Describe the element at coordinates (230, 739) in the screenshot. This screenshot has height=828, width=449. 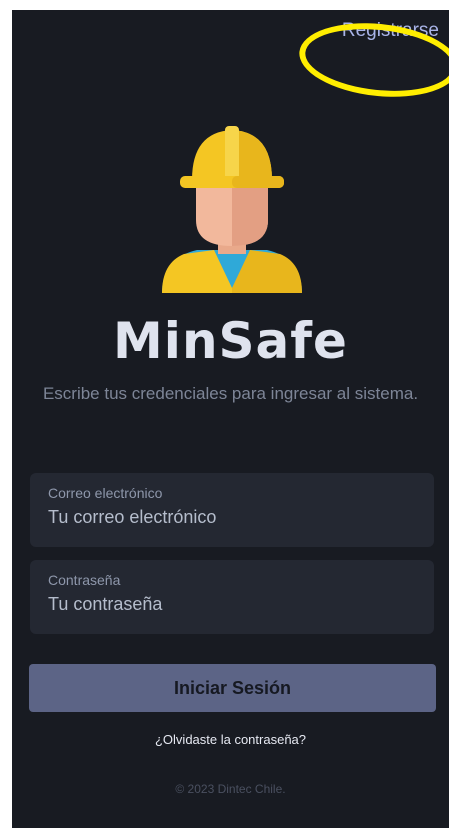
I see `forgot-password-link: ¿Olvidaste la contraseña?` at that location.